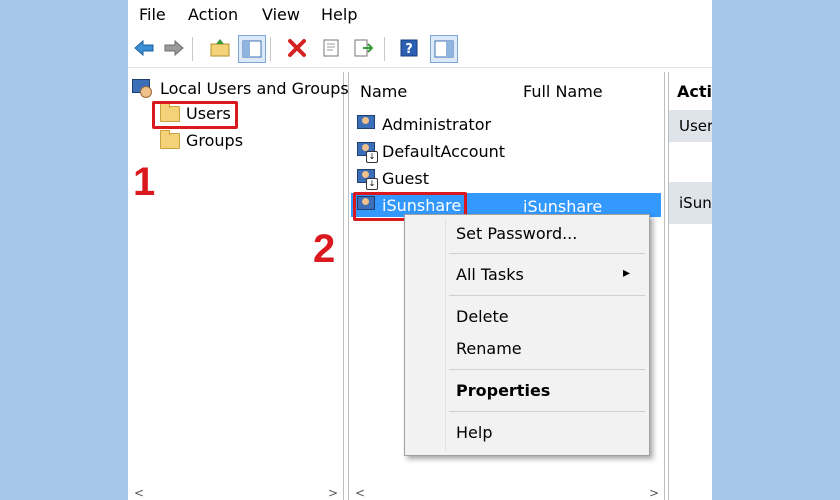 This screenshot has width=840, height=500. What do you see at coordinates (490, 274) in the screenshot?
I see `context-menu-all-tasks: All Tasks` at bounding box center [490, 274].